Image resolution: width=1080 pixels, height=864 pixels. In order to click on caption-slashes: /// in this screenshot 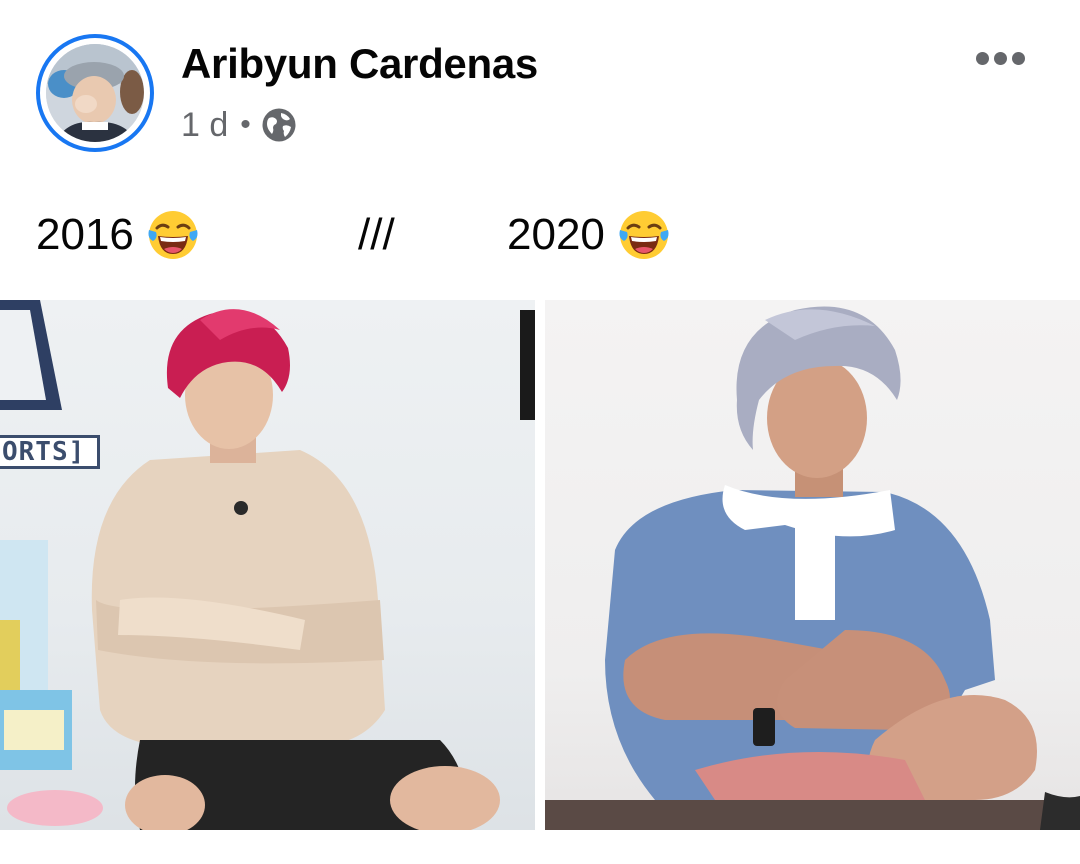, I will do `click(376, 234)`.